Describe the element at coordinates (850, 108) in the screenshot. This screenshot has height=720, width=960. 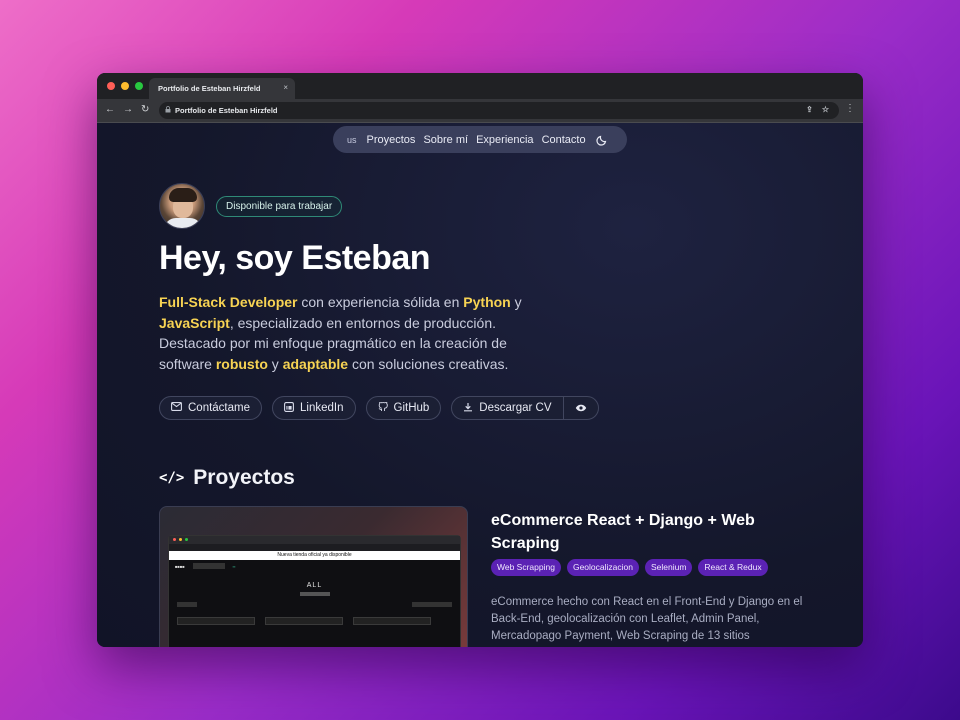
I see `browser-menu-icon: ⋮` at that location.